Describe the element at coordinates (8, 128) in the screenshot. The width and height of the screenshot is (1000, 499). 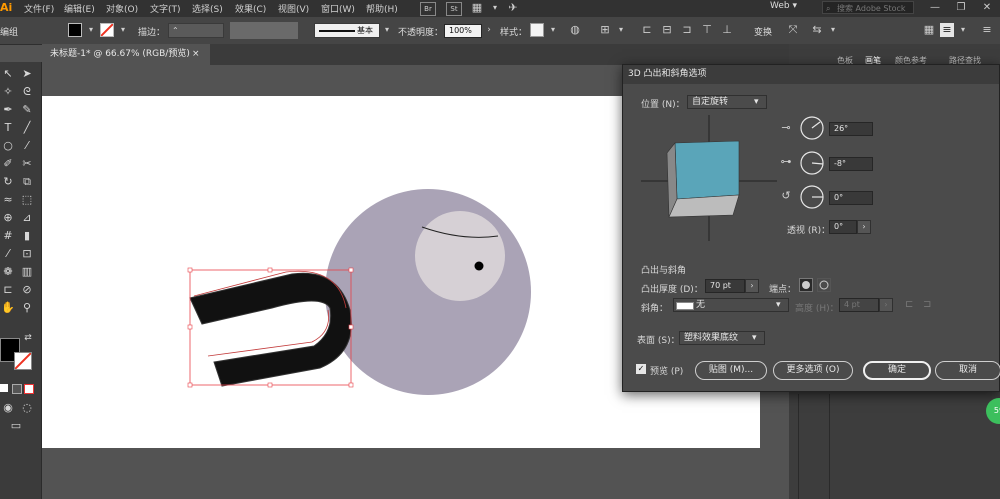
I see `type-tool-icon: T` at that location.